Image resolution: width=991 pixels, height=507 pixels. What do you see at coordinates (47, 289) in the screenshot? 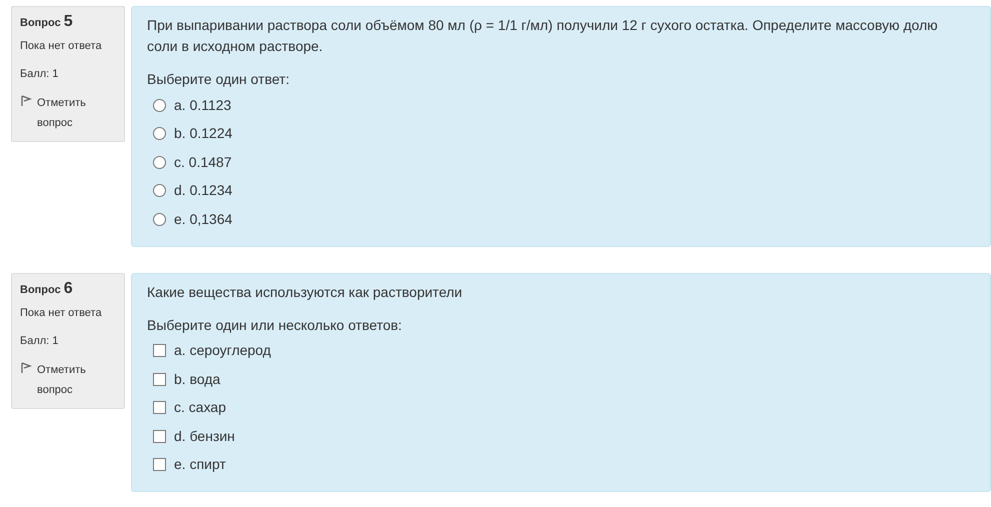
I see `question-number: Вопрос 6` at bounding box center [47, 289].